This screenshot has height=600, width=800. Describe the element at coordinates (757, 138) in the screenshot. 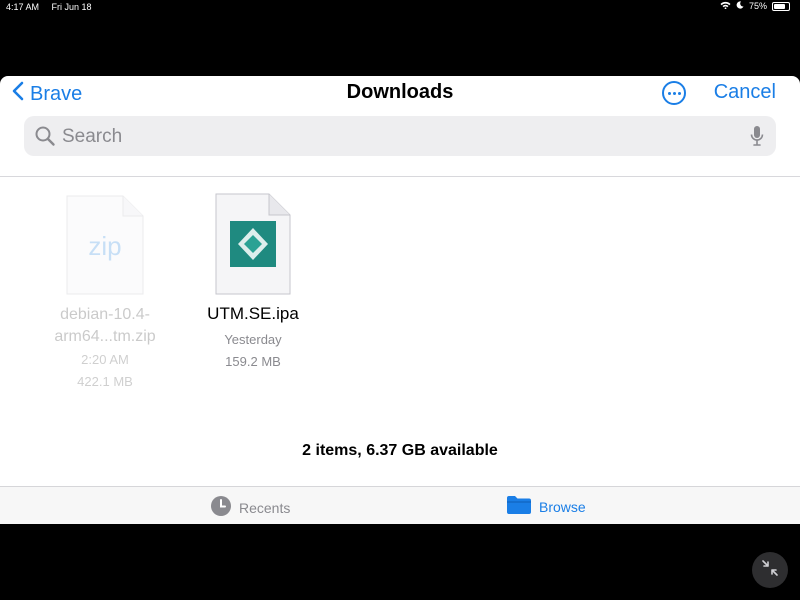

I see `microphone-icon` at that location.